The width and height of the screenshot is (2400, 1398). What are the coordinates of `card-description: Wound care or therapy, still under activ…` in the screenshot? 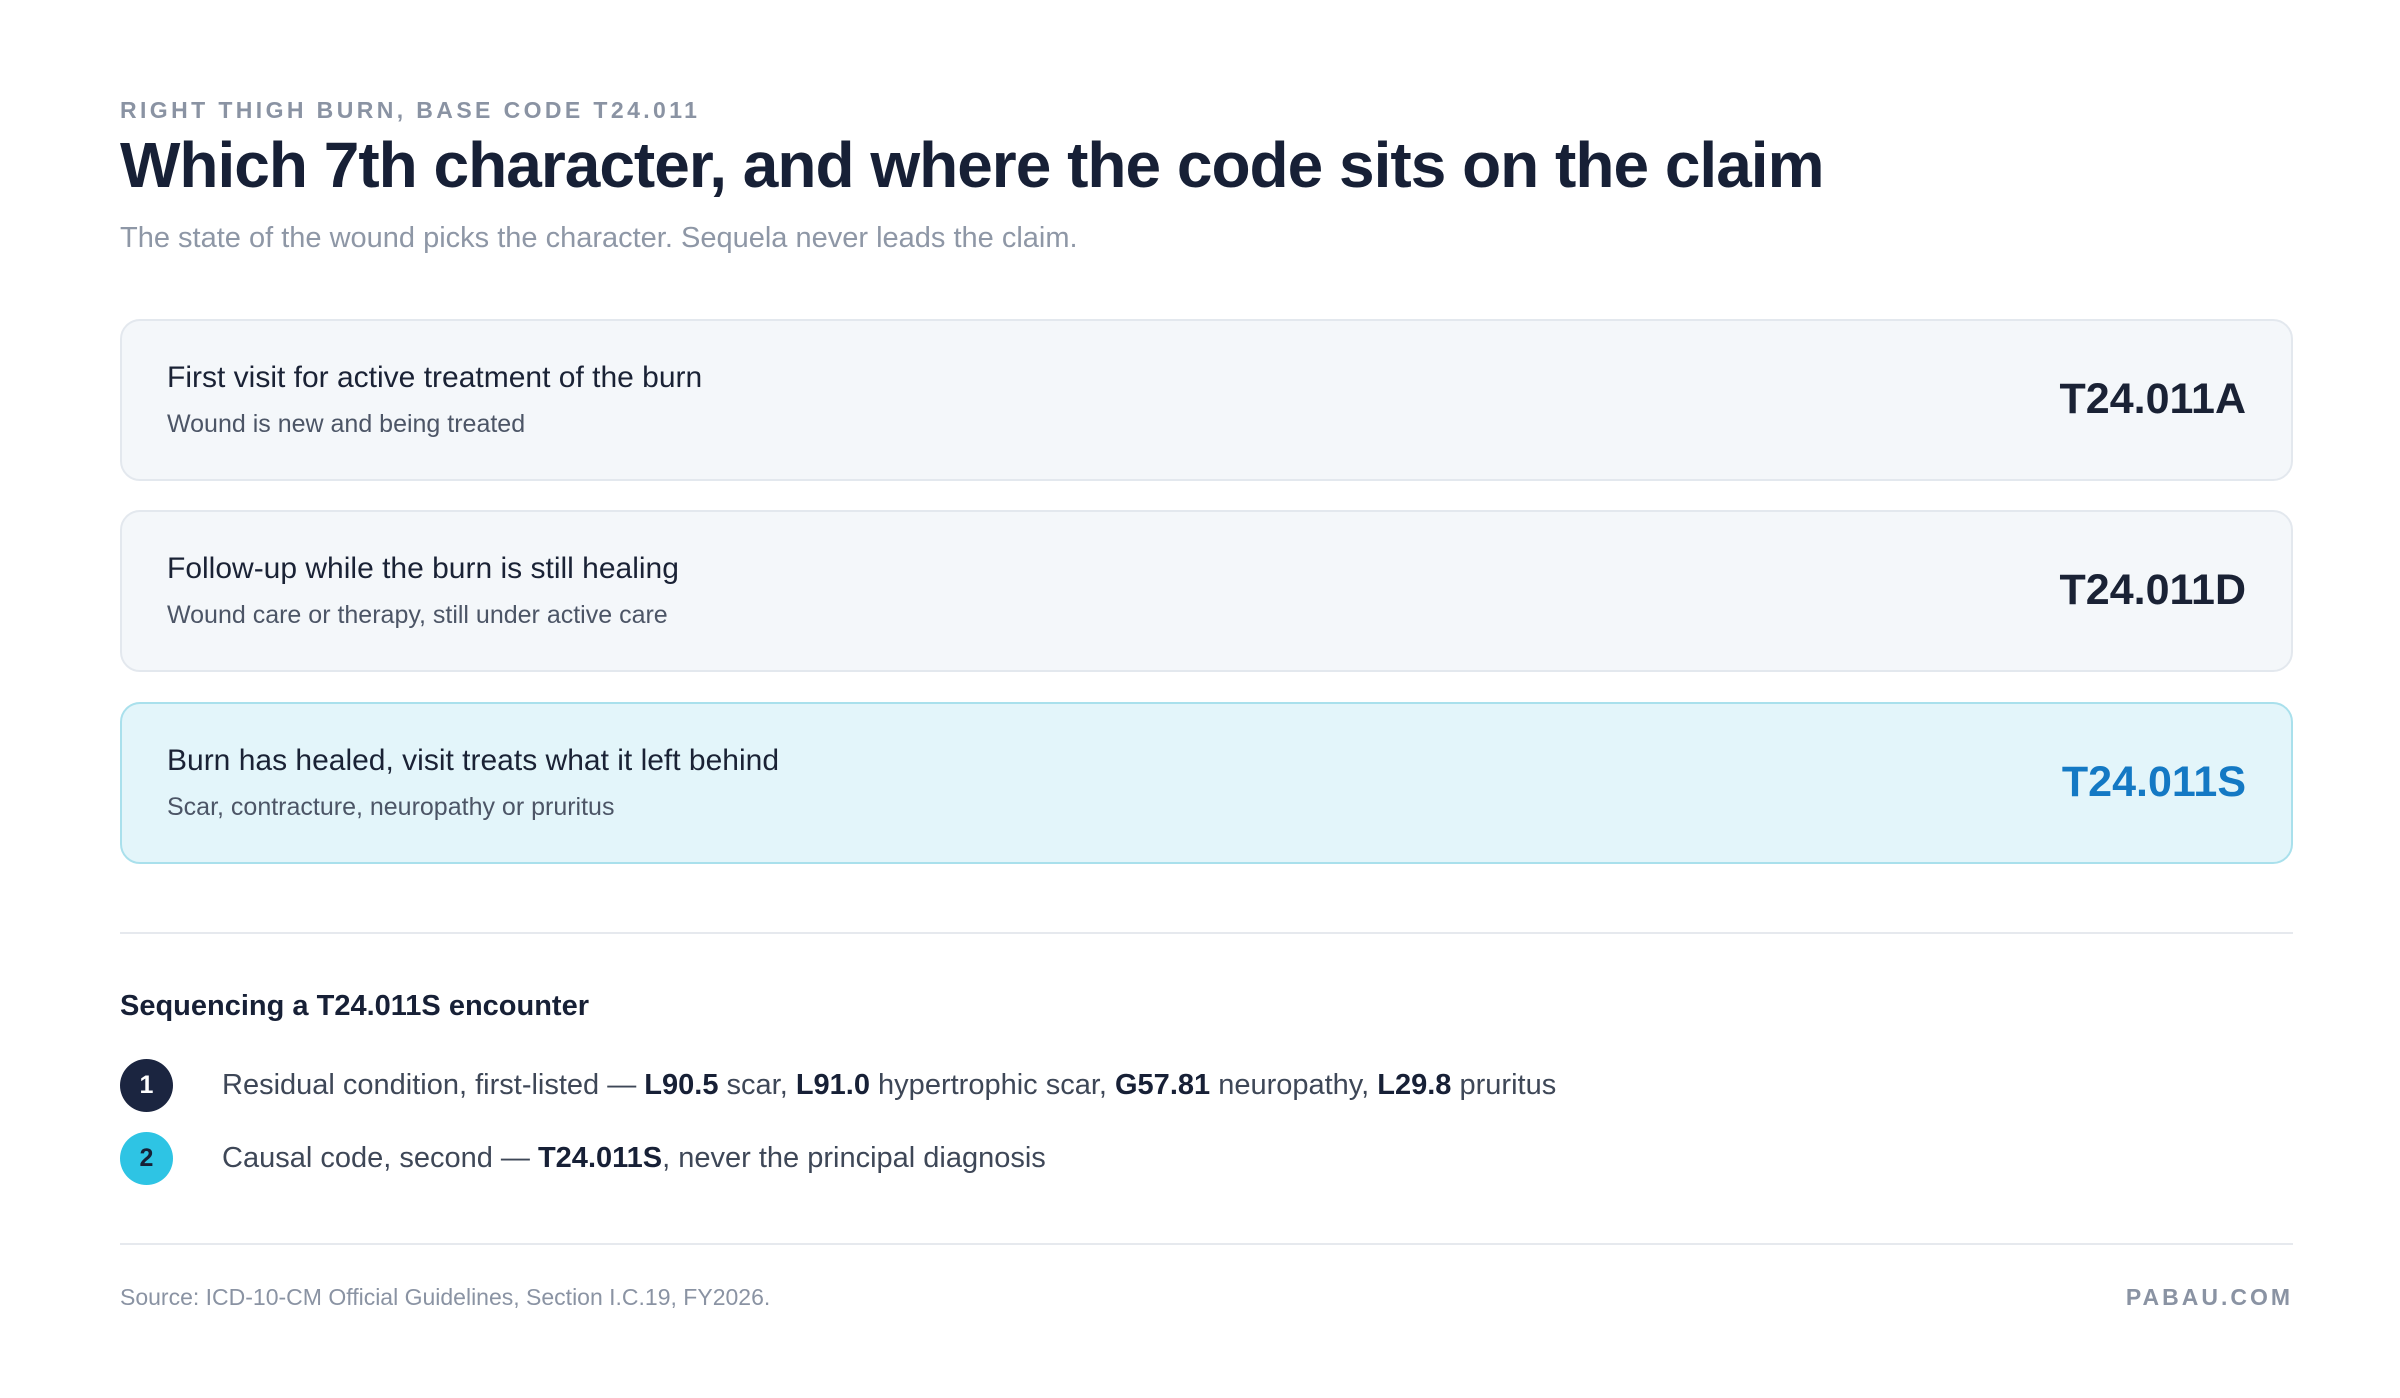 It's located at (417, 615).